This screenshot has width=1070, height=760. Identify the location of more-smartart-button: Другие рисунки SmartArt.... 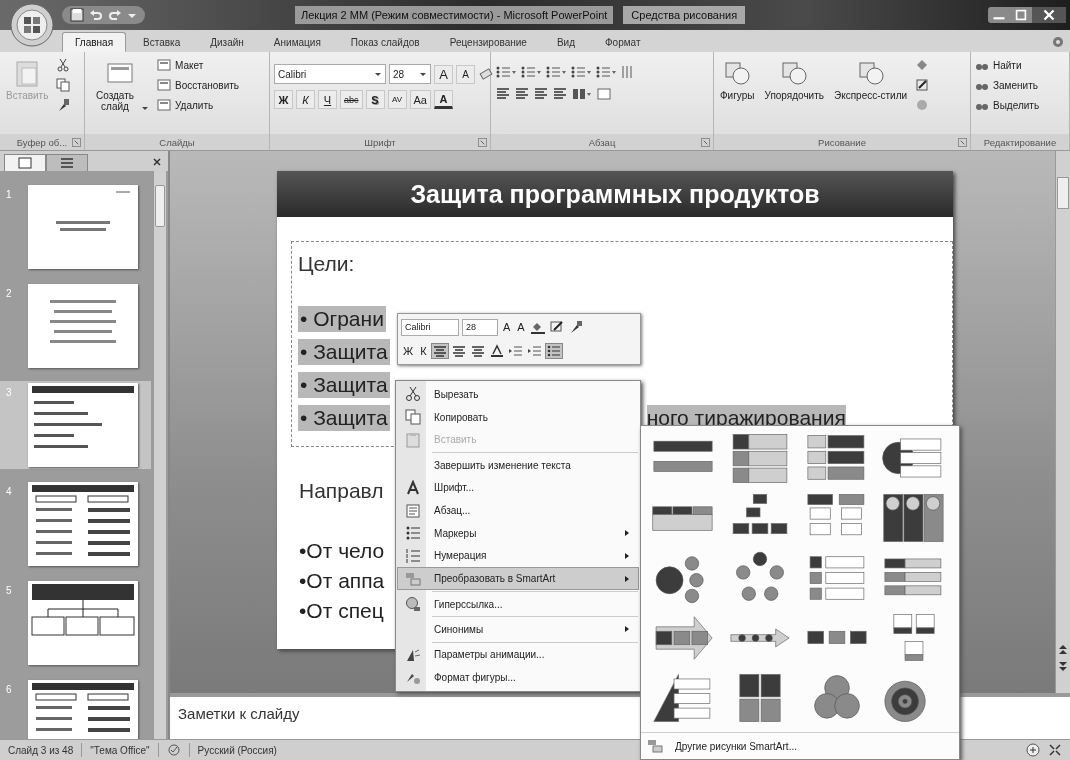
(800, 745).